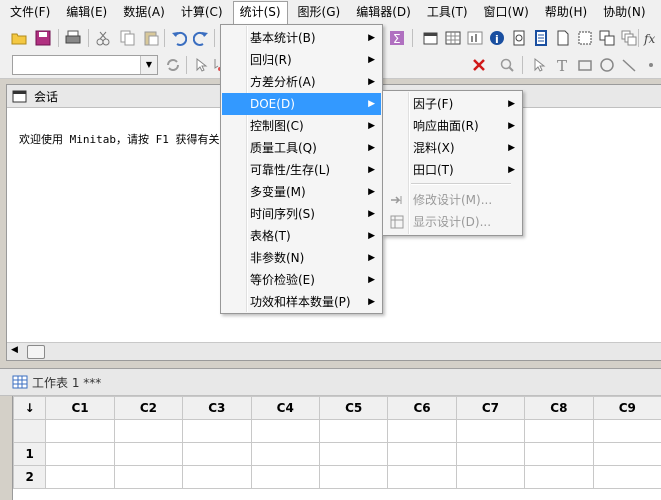  What do you see at coordinates (629, 38) in the screenshot?
I see `cascade-windows-icon` at bounding box center [629, 38].